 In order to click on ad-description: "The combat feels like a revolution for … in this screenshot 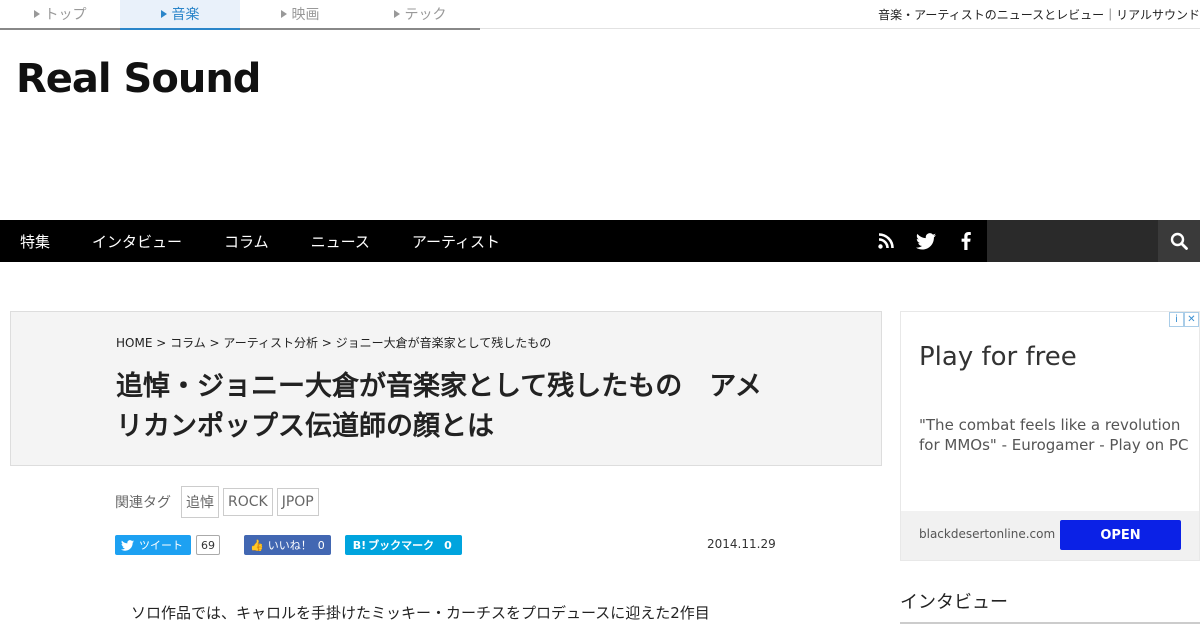, I will do `click(1054, 435)`.